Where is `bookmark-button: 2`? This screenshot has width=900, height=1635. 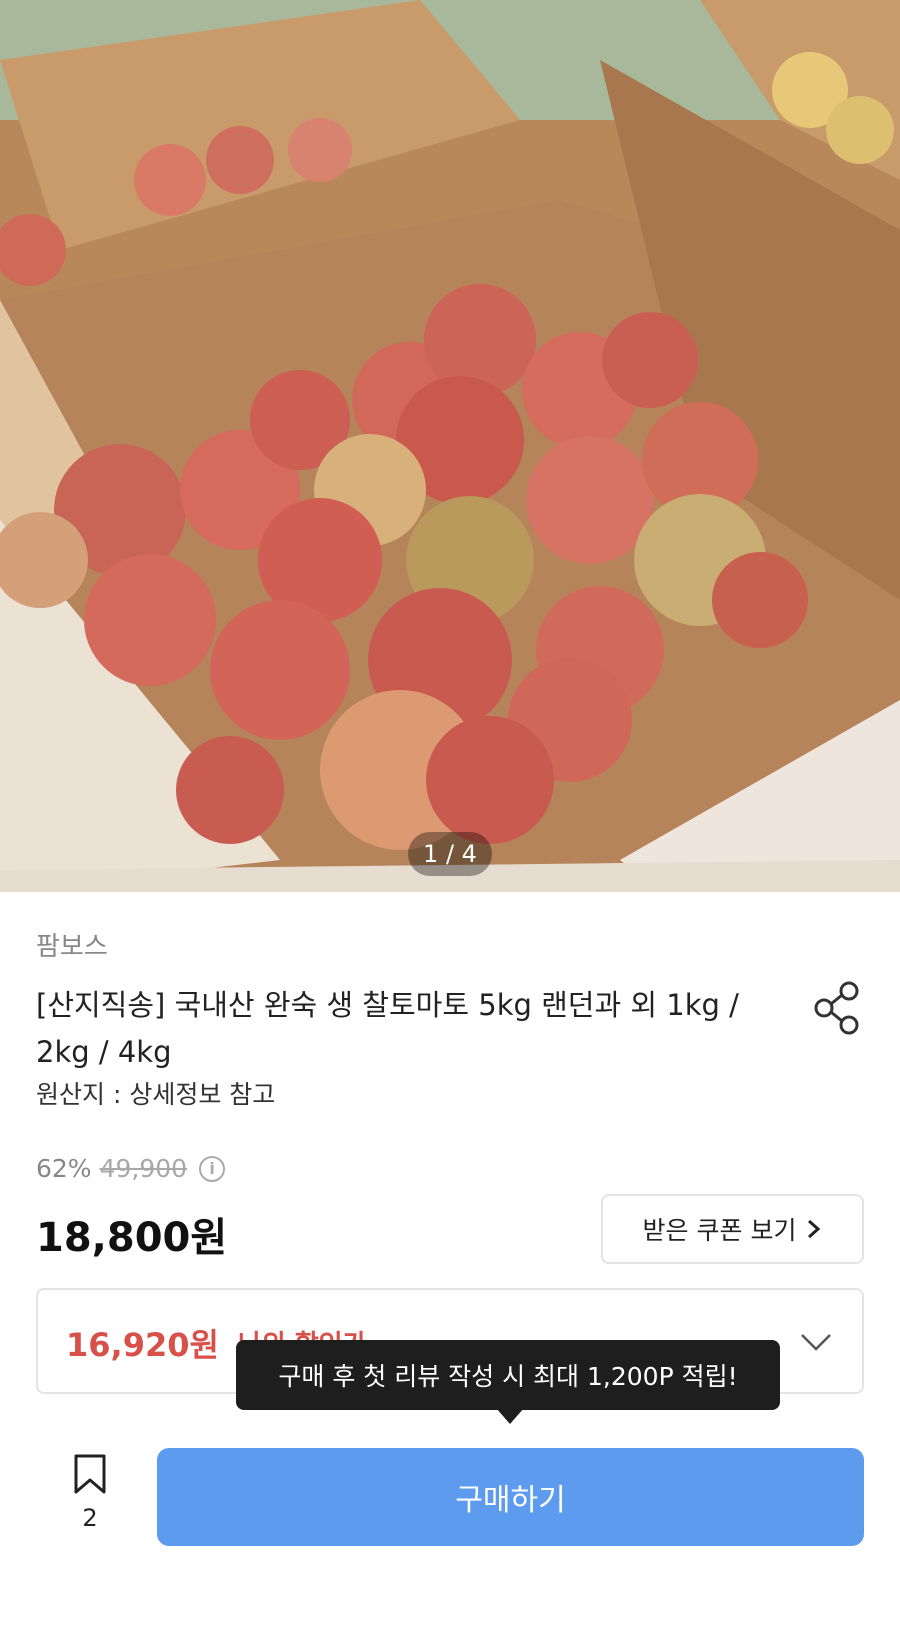
bookmark-button: 2 is located at coordinates (90, 1497).